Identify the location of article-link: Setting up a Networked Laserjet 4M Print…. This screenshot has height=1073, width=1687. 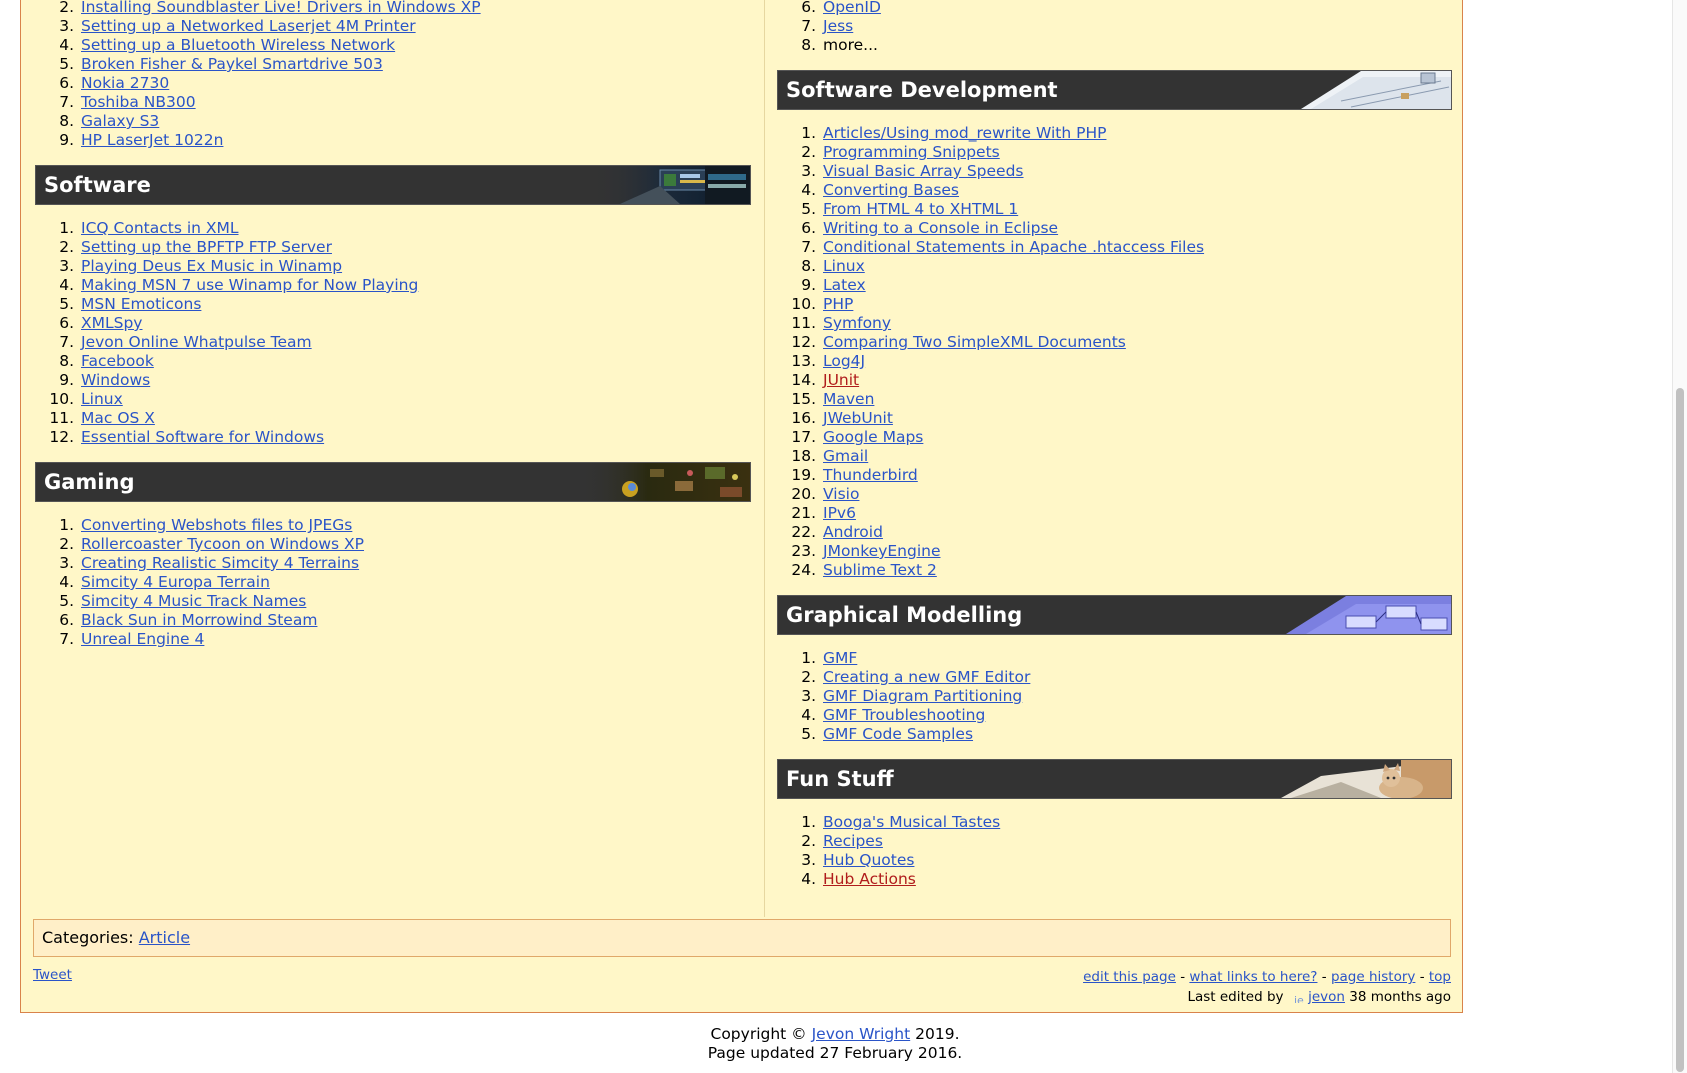
(248, 26).